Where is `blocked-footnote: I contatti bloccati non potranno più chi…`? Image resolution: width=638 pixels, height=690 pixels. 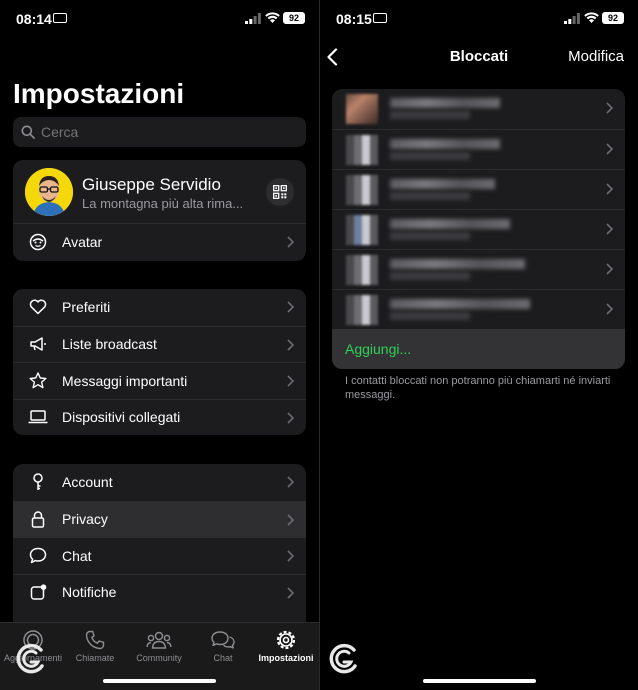
blocked-footnote: I contatti bloccati non potranno più chi… is located at coordinates (478, 388).